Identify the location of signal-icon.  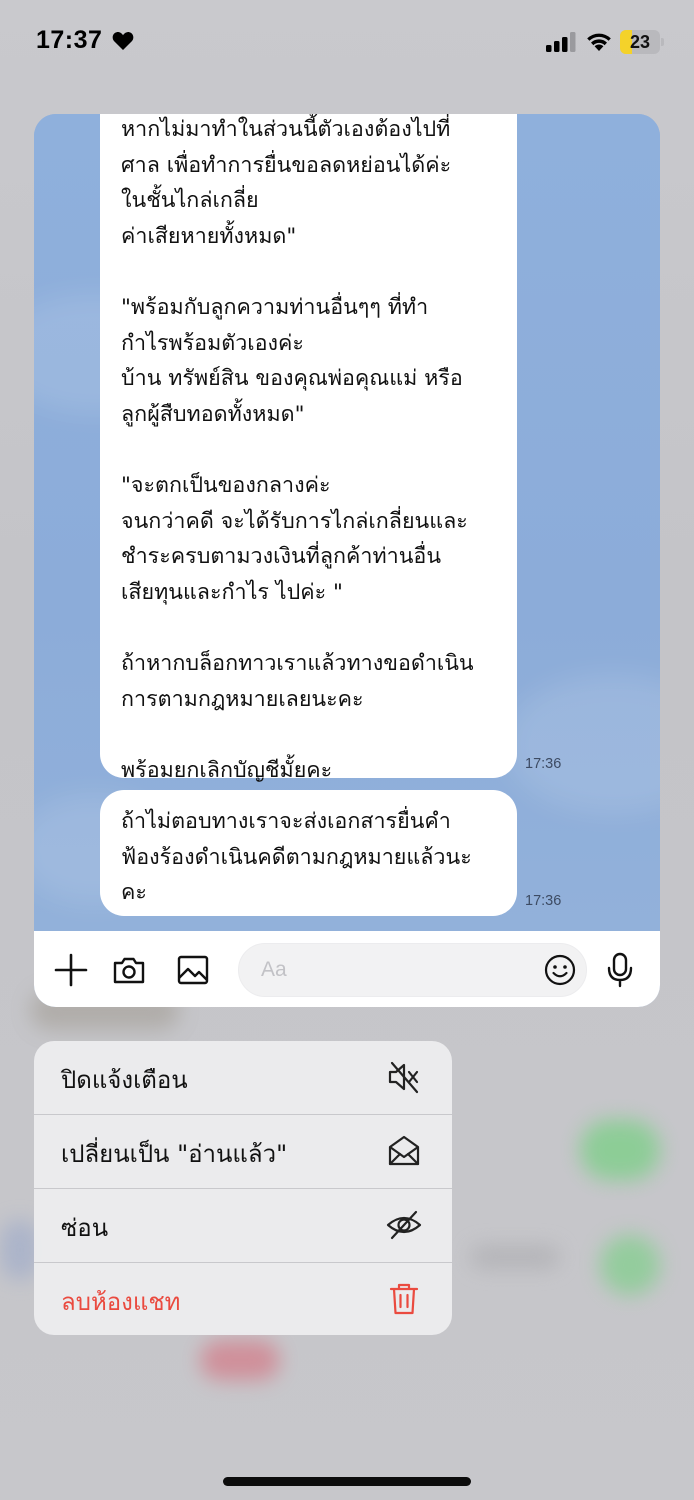
(561, 42).